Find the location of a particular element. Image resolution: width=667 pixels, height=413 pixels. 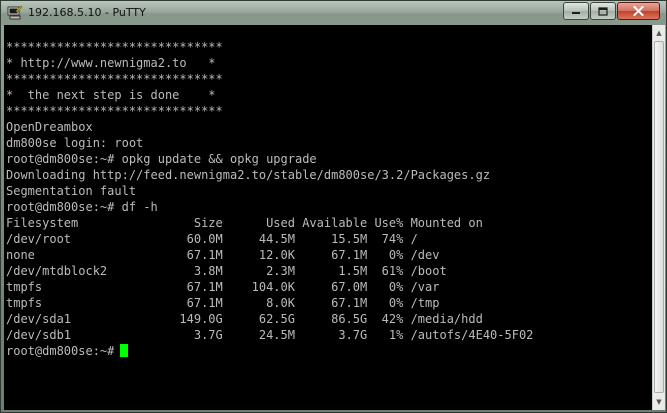

terminal-prompt-line: root@dm800se:~# is located at coordinates (269, 351).